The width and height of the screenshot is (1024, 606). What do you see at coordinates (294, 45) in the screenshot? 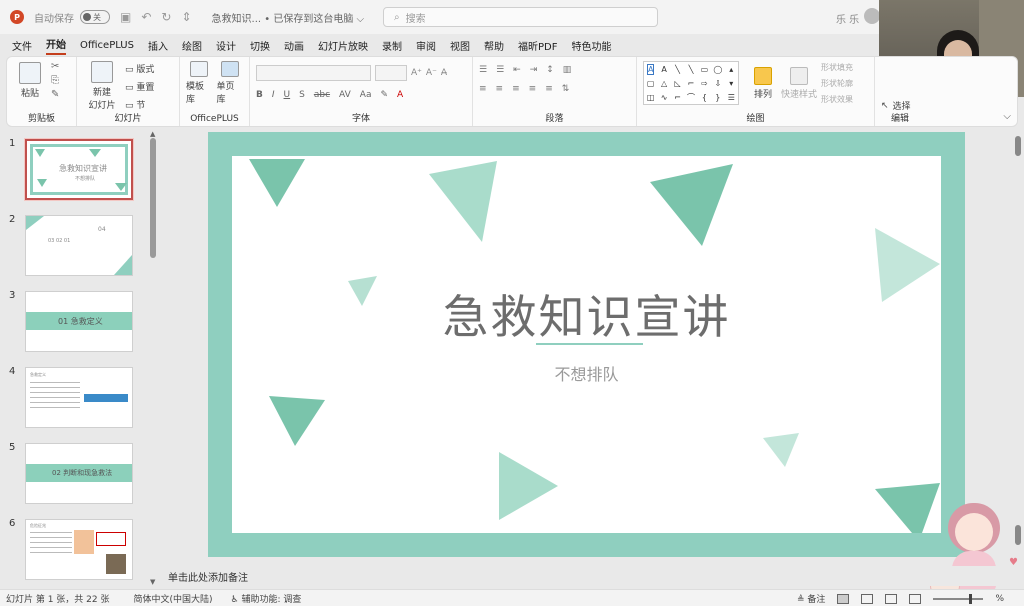
I see `tab-7: 动画` at bounding box center [294, 45].